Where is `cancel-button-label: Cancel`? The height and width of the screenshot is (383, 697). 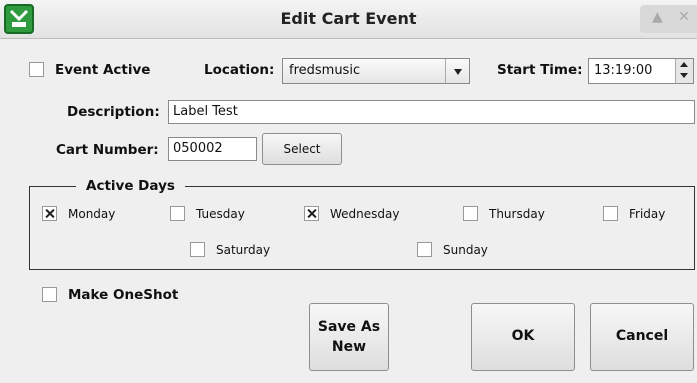 cancel-button-label: Cancel is located at coordinates (642, 336).